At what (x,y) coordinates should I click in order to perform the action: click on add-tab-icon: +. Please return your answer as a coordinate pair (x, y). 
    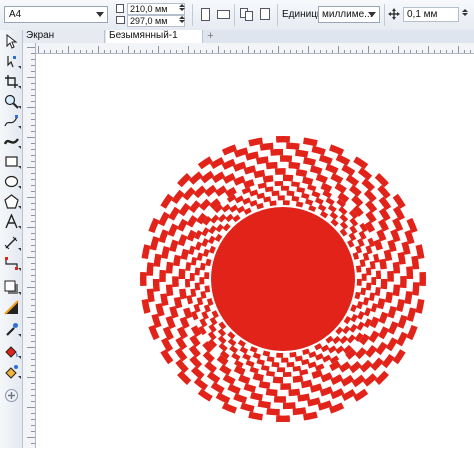
    Looking at the image, I should click on (210, 36).